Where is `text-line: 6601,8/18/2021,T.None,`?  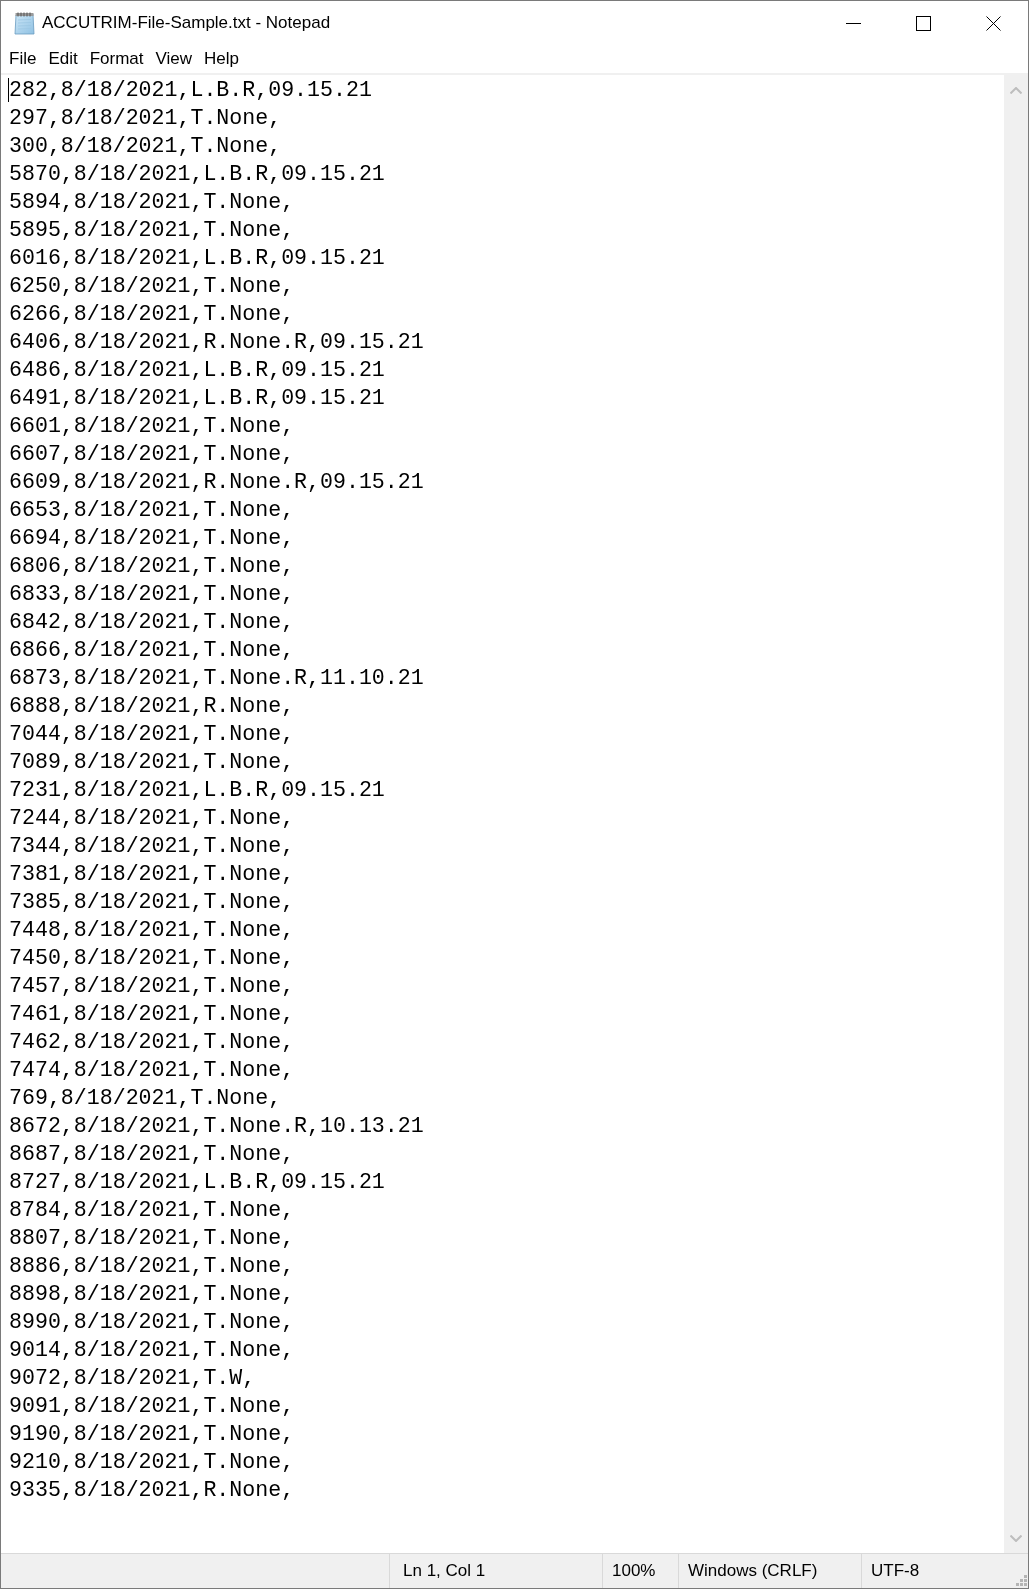
text-line: 6601,8/18/2021,T.None, is located at coordinates (152, 426).